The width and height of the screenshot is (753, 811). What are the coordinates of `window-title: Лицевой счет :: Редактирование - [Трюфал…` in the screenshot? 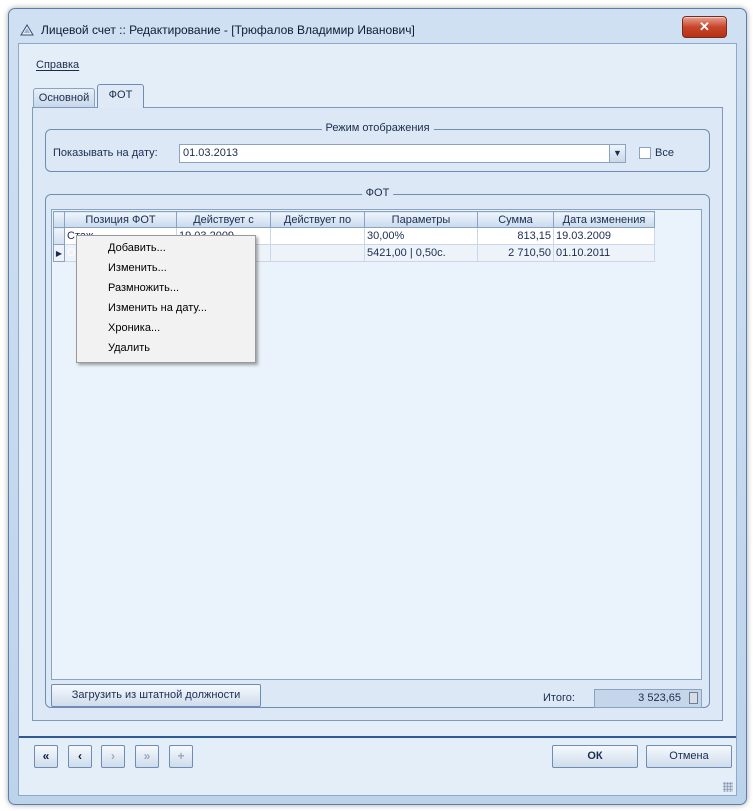 It's located at (228, 30).